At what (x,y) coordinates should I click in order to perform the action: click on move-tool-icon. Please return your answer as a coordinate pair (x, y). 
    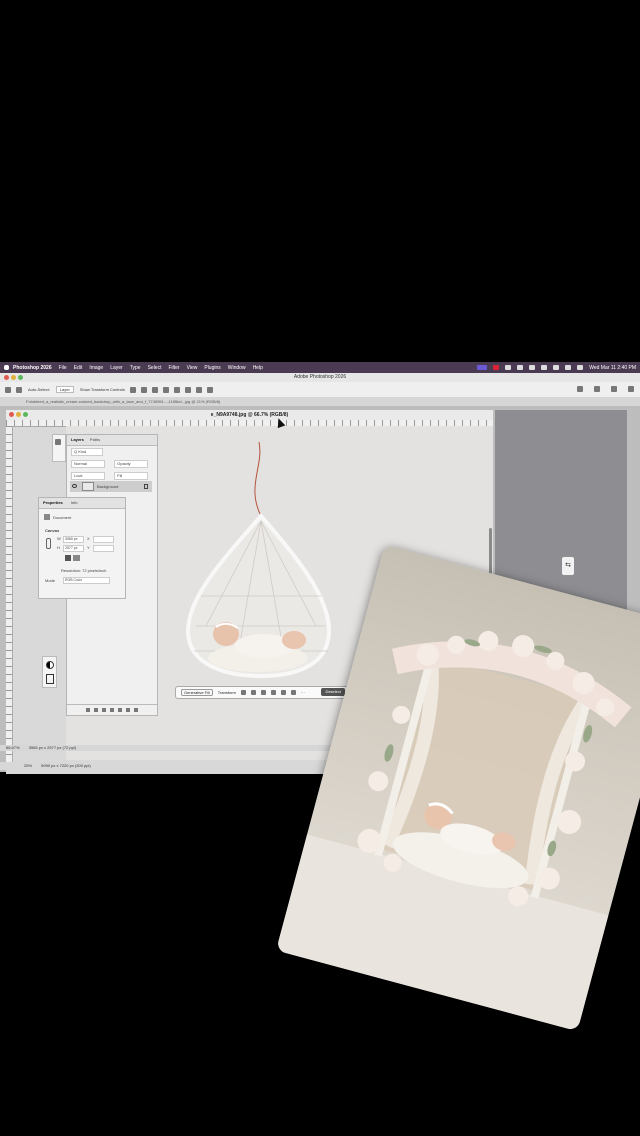
    Looking at the image, I should click on (19, 389).